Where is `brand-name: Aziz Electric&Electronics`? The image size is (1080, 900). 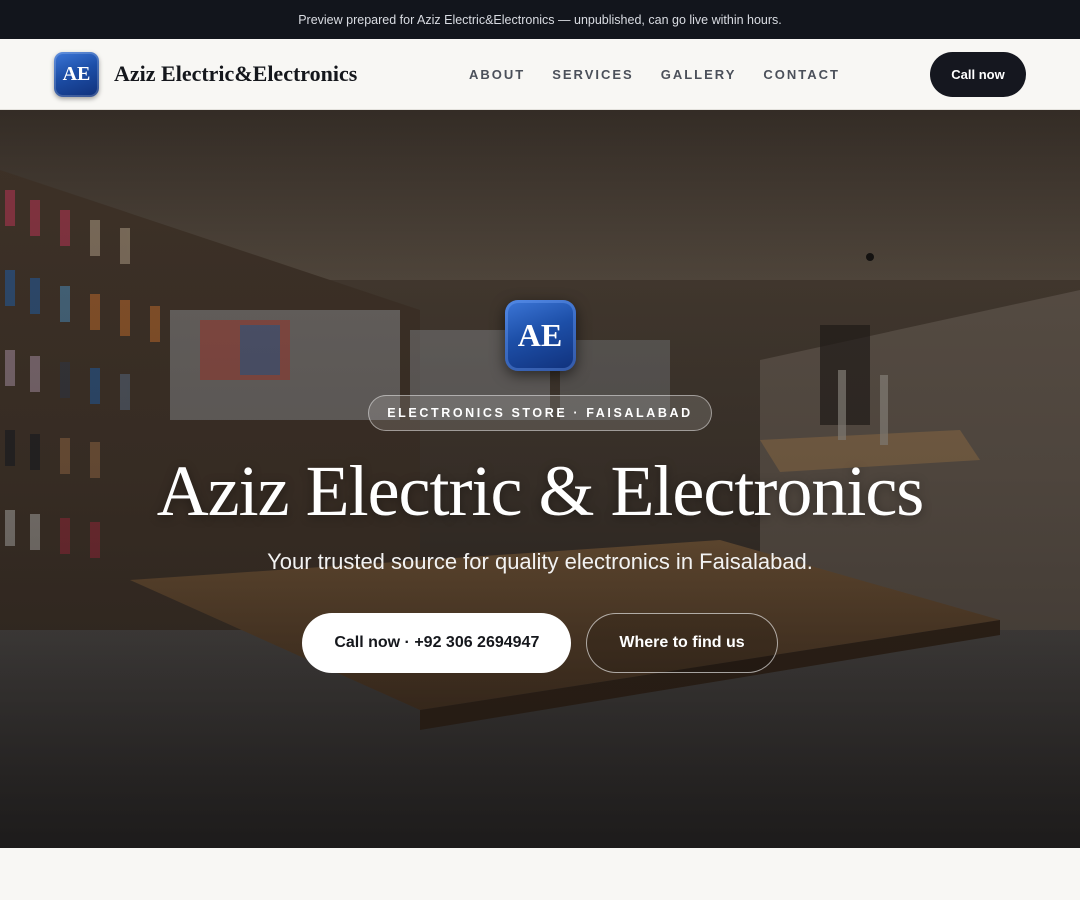
brand-name: Aziz Electric&Electronics is located at coordinates (235, 74).